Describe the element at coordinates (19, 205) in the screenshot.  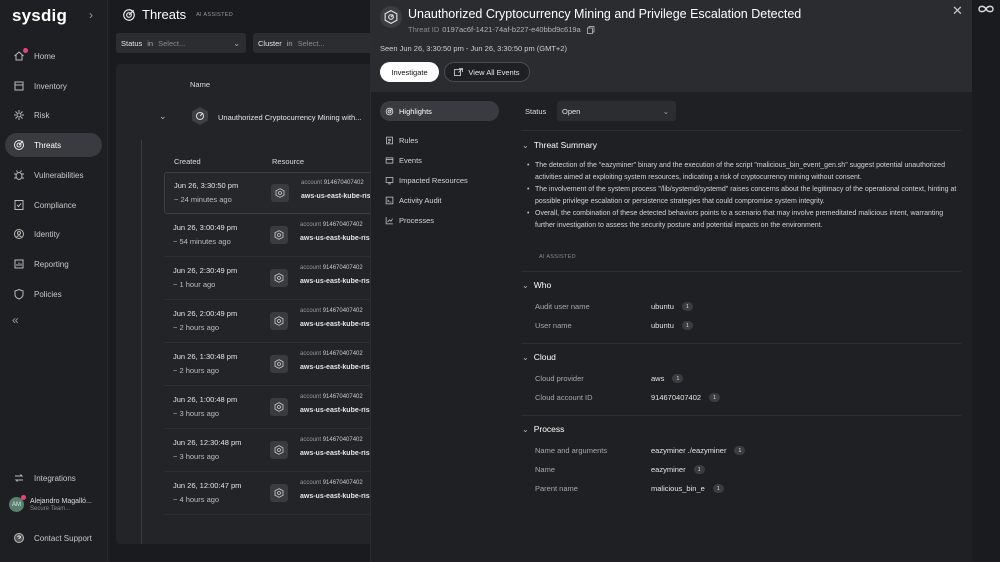
I see `compliance-icon` at that location.